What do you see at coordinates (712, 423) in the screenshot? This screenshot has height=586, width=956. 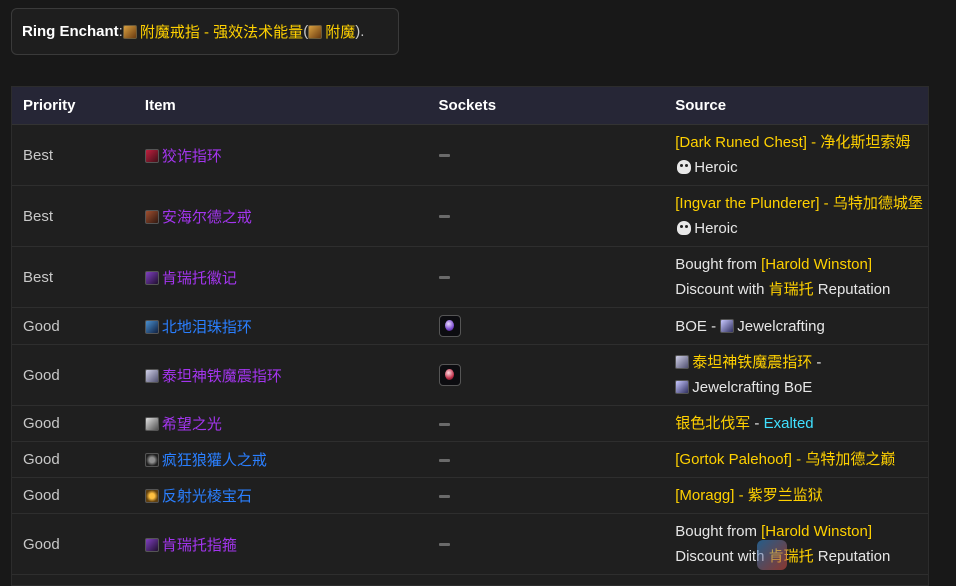 I see `faction-link: 银色北伐军` at bounding box center [712, 423].